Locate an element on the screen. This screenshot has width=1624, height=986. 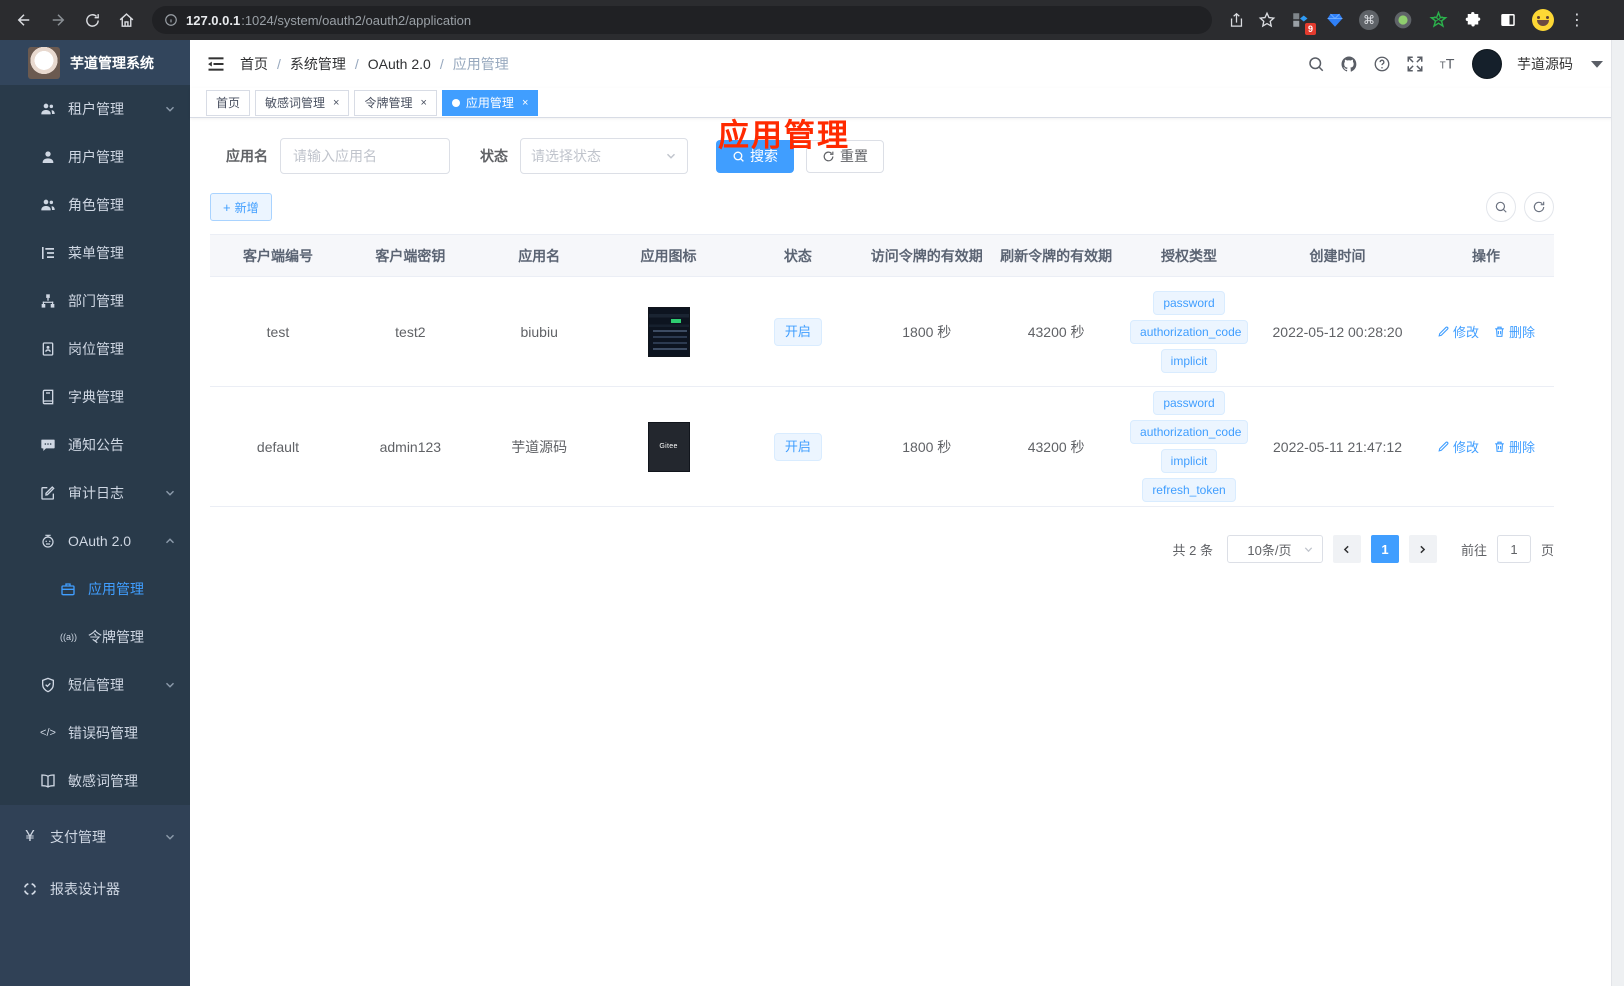
sidebar-item-audit-log: 审计日志 is located at coordinates (95, 493).